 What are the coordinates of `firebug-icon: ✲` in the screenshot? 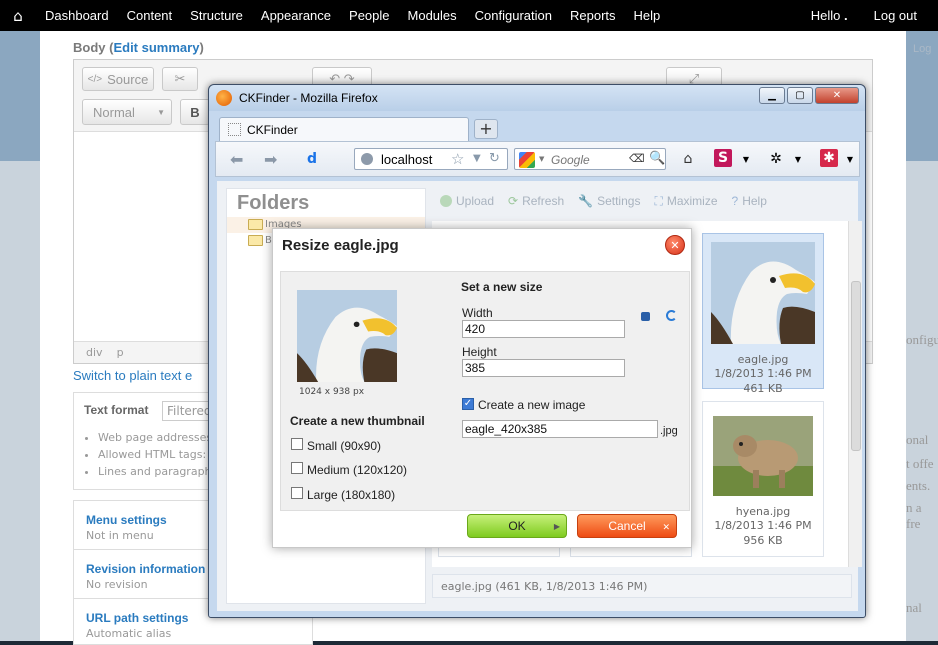 It's located at (776, 159).